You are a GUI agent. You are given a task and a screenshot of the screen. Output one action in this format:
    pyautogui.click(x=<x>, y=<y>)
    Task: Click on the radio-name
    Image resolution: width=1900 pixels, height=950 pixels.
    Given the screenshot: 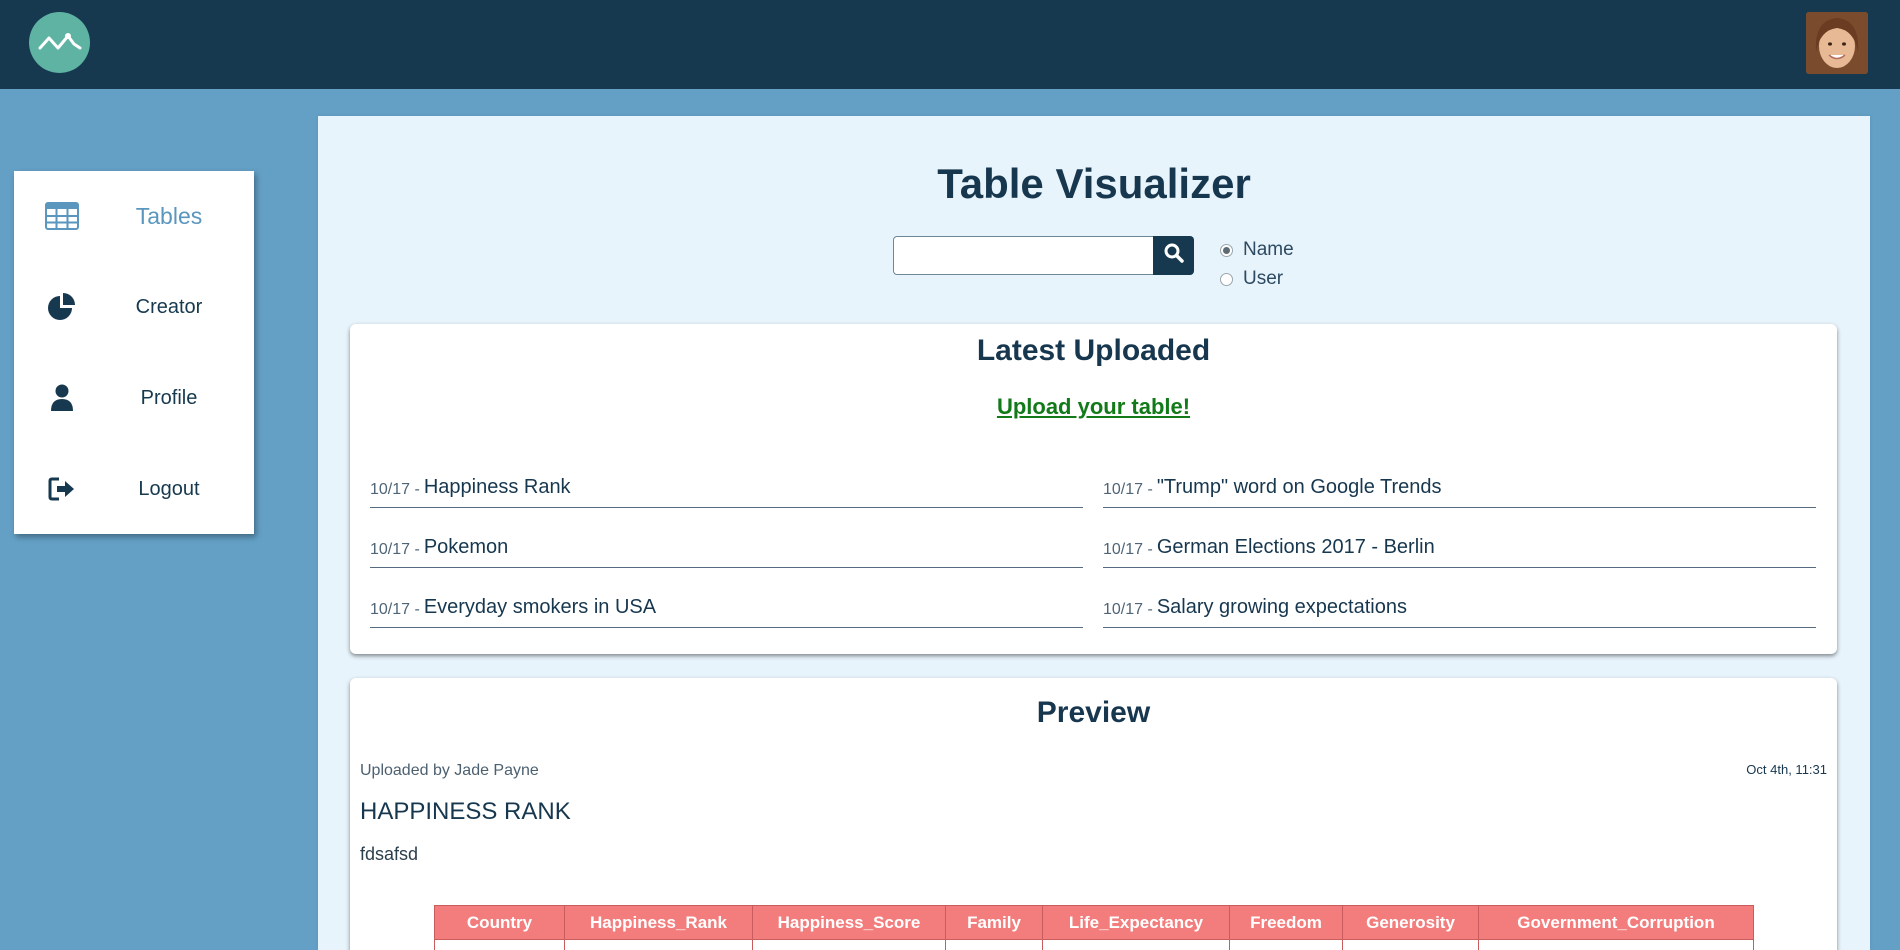 What is the action you would take?
    pyautogui.click(x=1226, y=250)
    